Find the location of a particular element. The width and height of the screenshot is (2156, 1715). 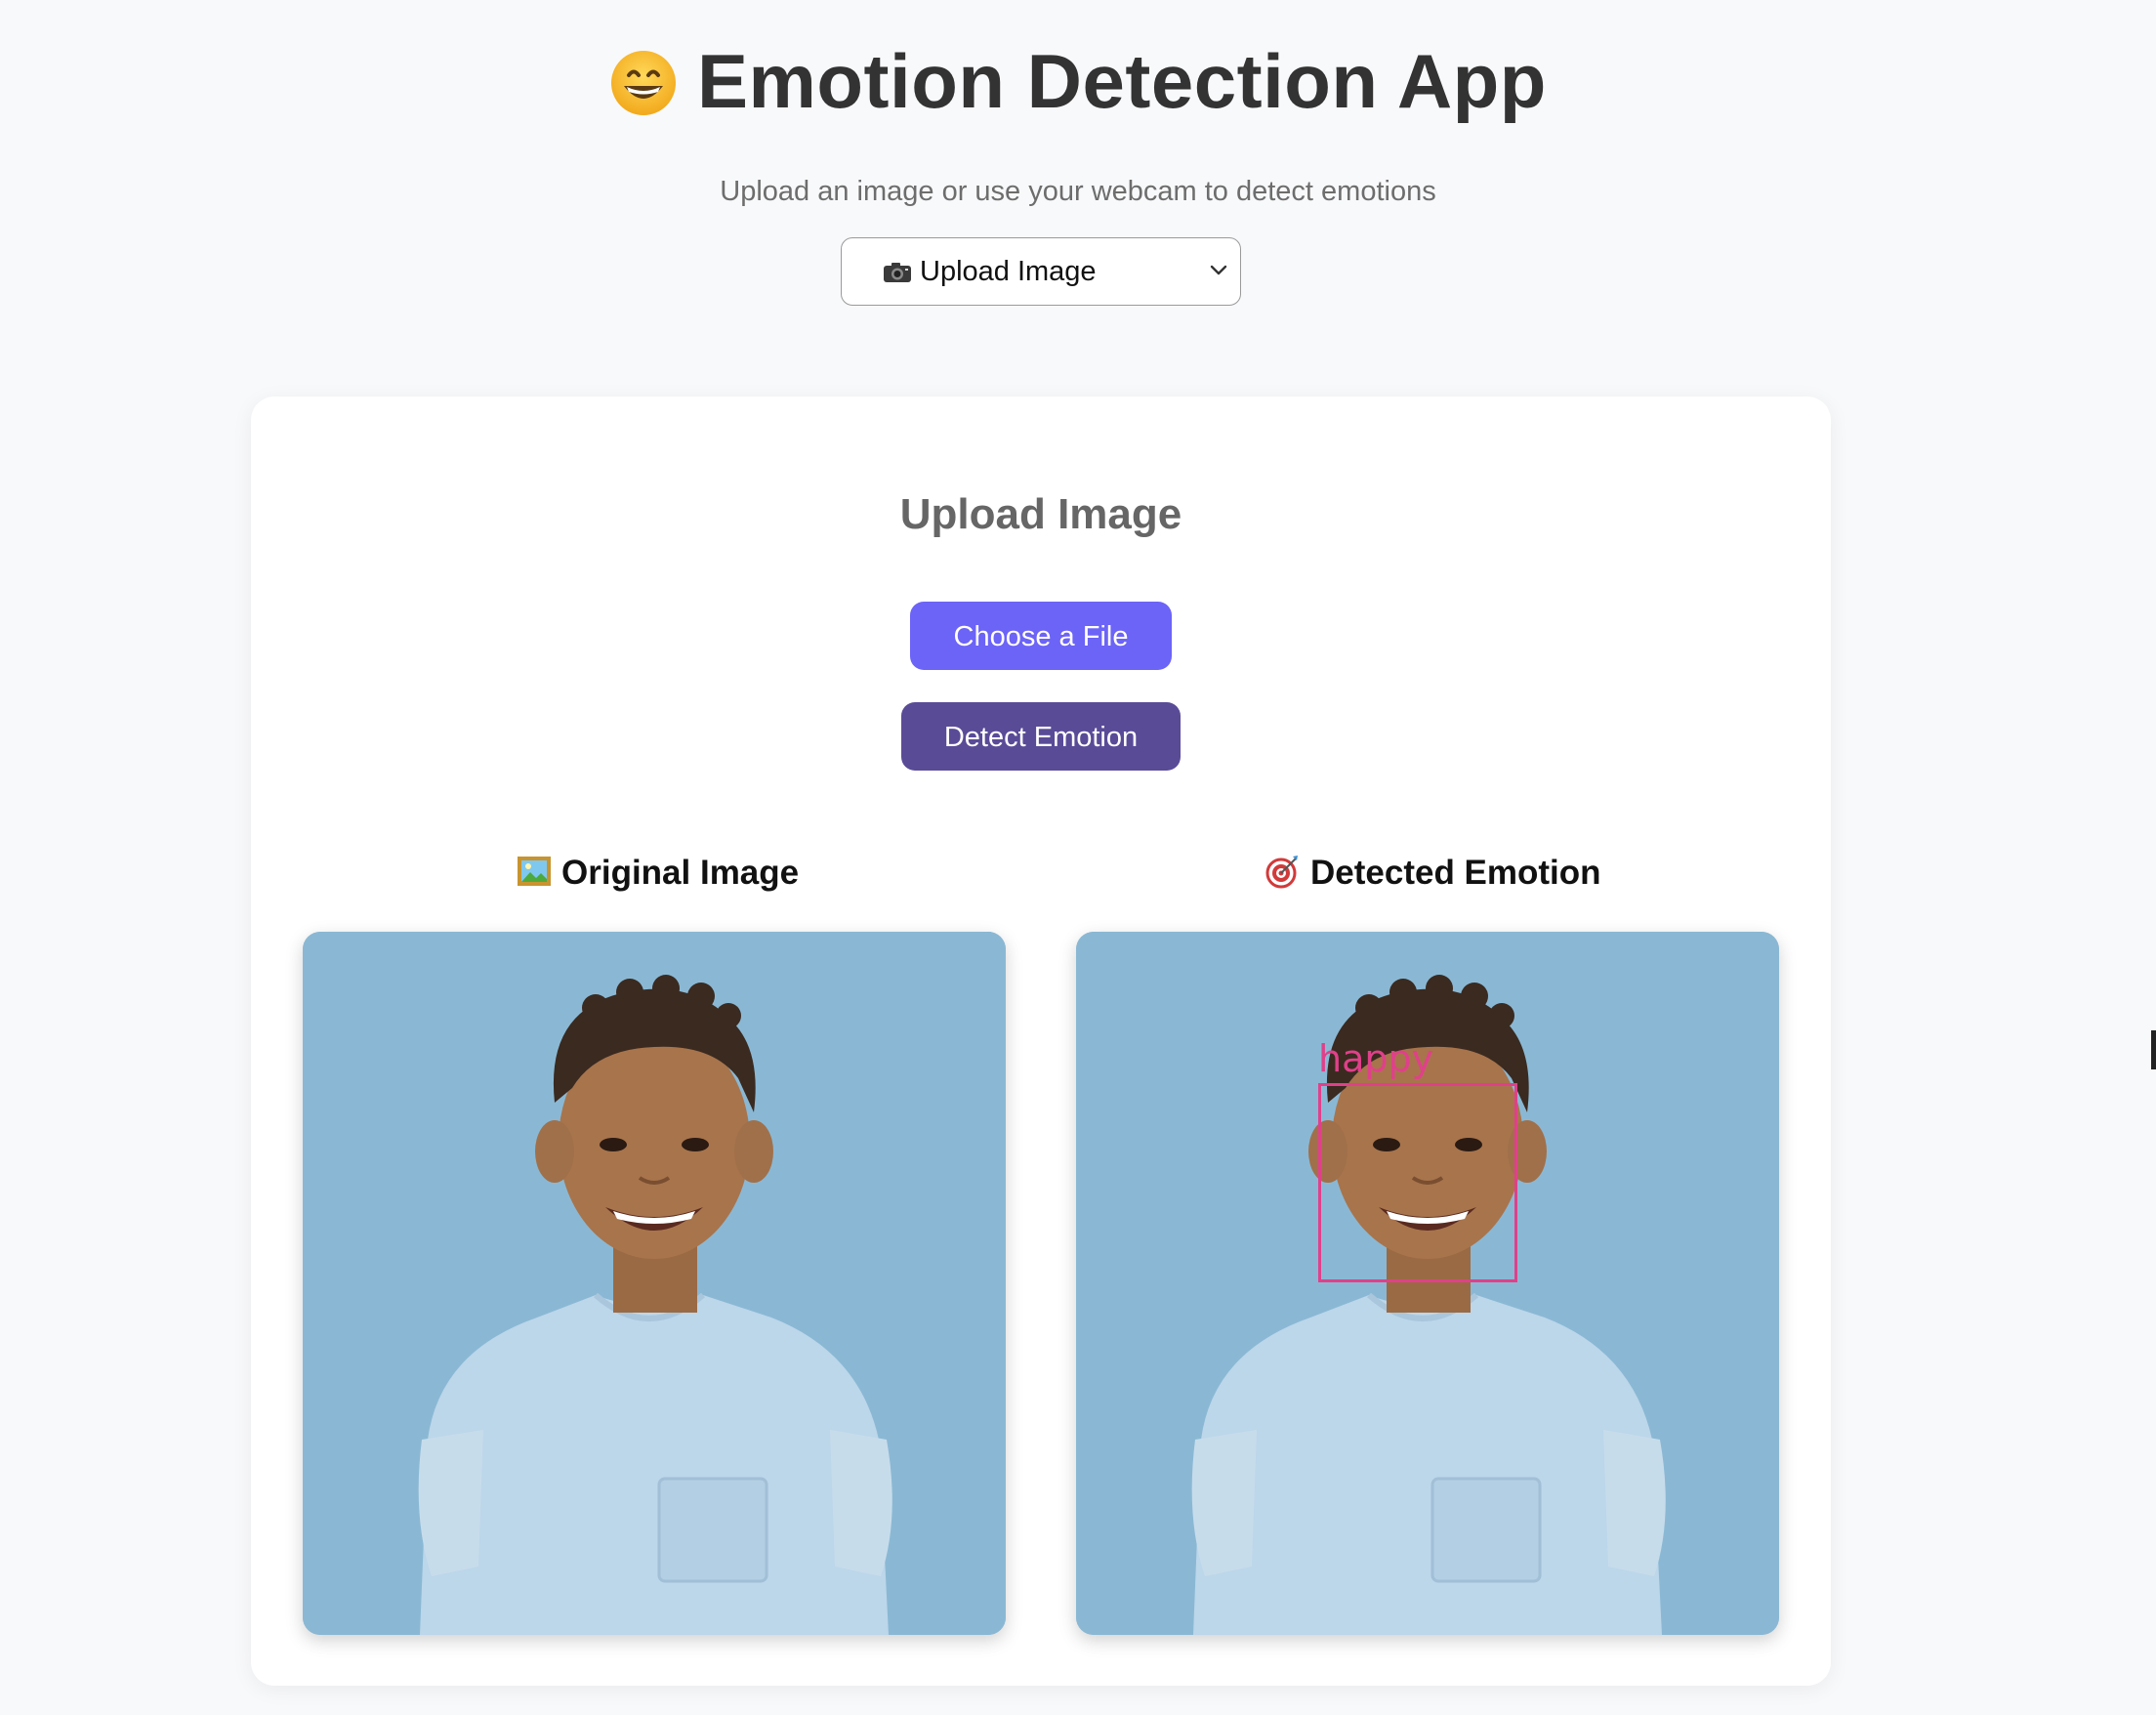

target-icon is located at coordinates (1282, 873).